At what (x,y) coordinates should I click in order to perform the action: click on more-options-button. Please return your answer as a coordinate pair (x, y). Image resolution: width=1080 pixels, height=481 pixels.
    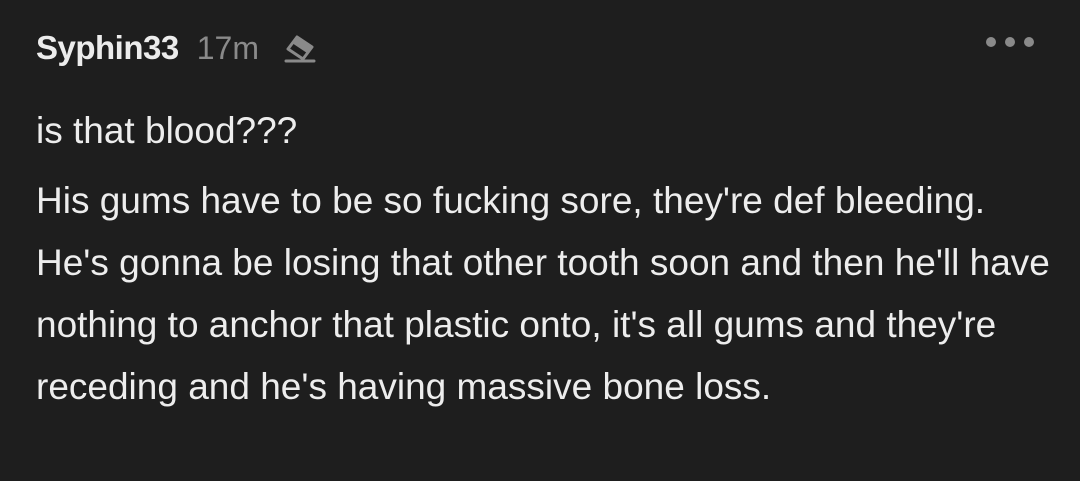
    Looking at the image, I should click on (1010, 42).